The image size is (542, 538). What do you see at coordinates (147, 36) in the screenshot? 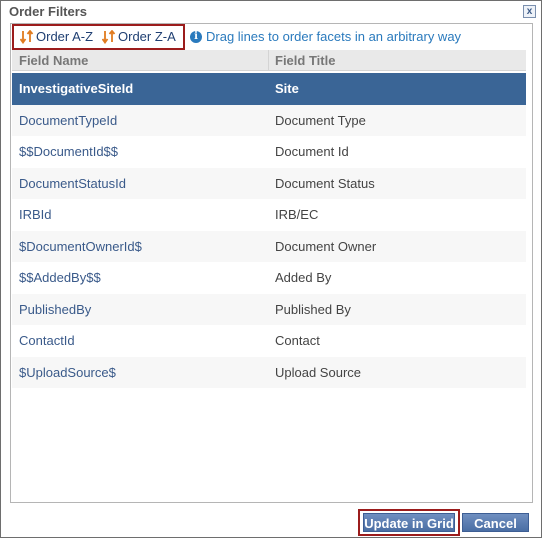
I see `order-za-label: Order Z-A` at bounding box center [147, 36].